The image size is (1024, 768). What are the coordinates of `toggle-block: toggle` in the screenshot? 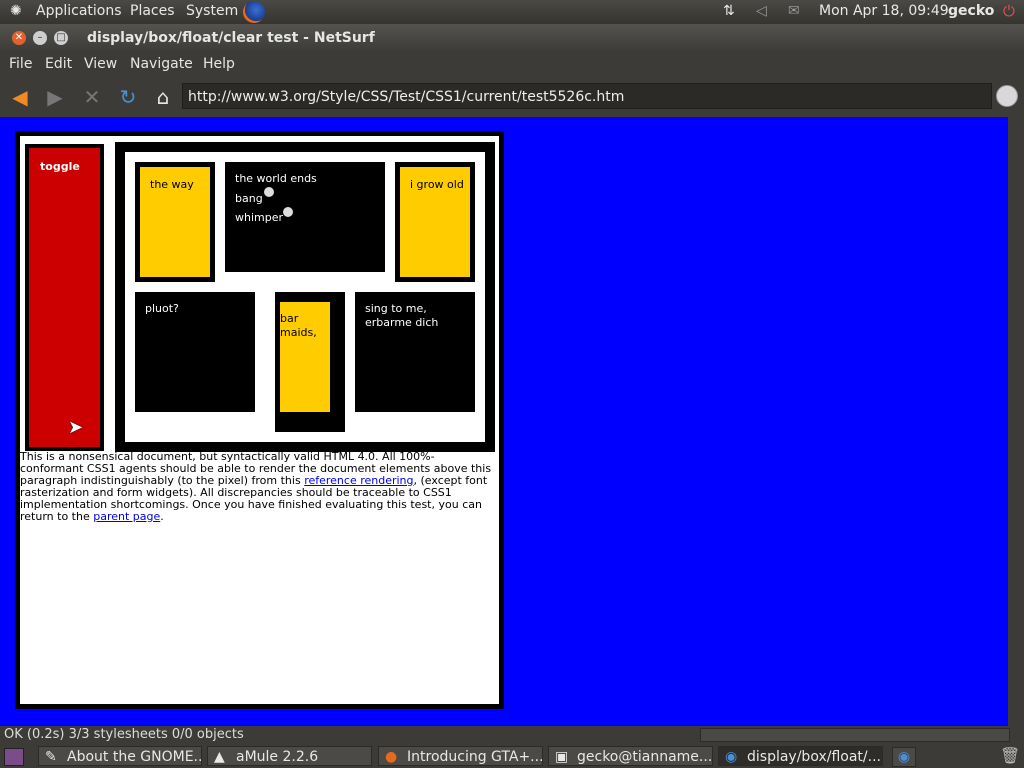 It's located at (64, 297).